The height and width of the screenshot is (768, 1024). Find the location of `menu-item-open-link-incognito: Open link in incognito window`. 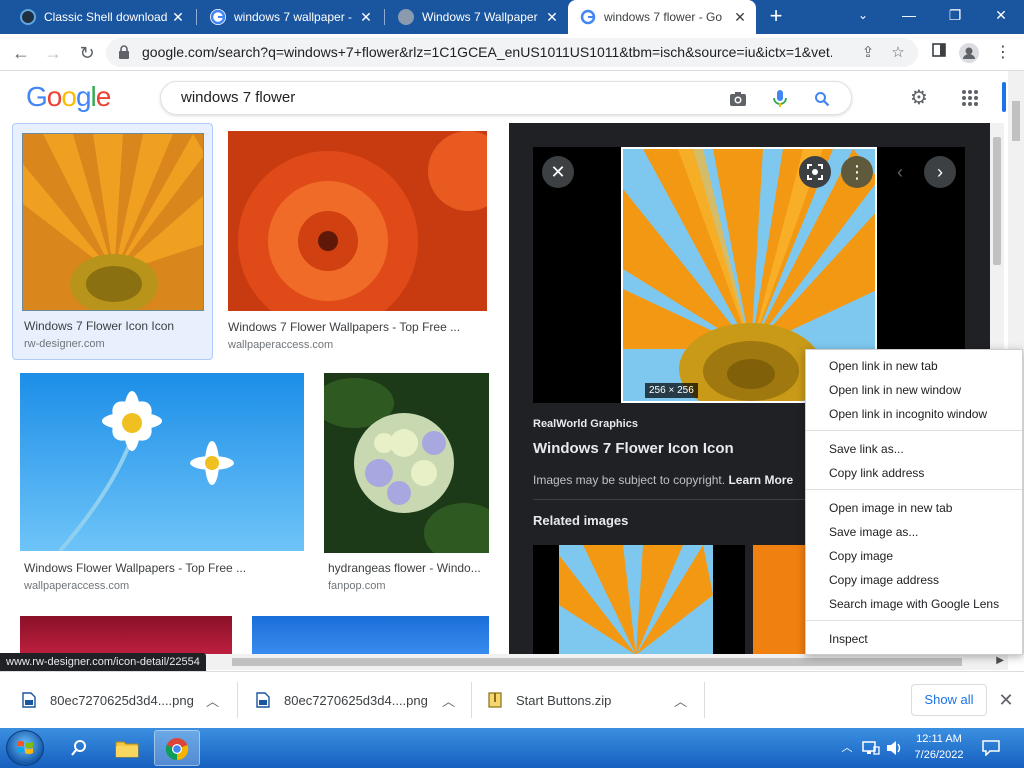

menu-item-open-link-incognito: Open link in incognito window is located at coordinates (914, 414).